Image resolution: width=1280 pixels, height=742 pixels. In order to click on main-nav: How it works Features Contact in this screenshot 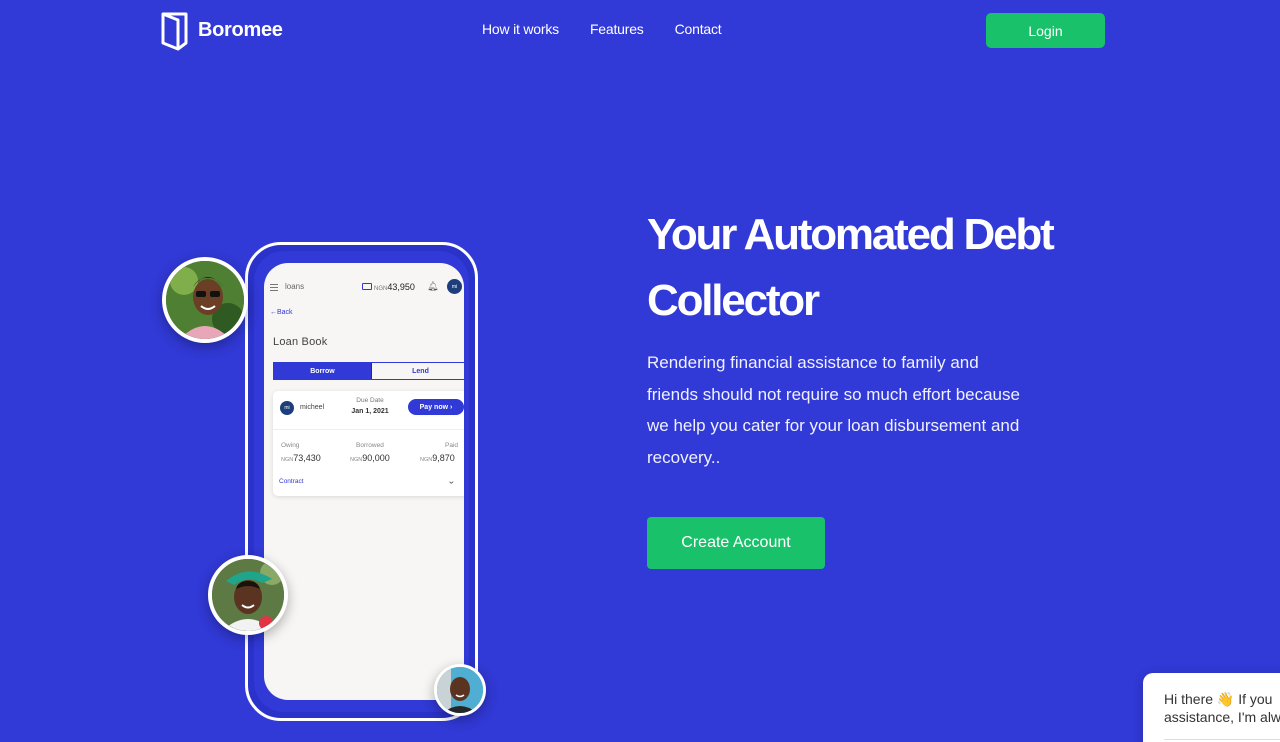, I will do `click(602, 29)`.